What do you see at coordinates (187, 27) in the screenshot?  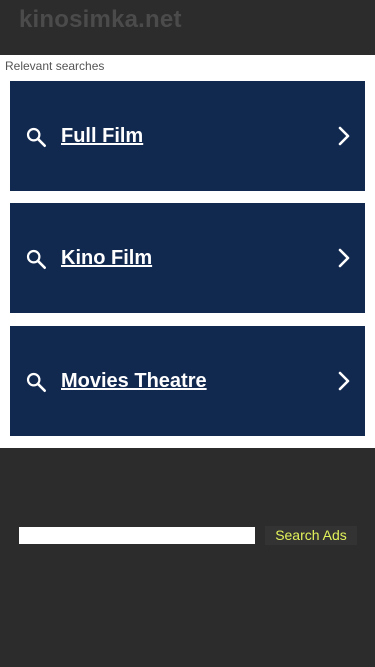 I see `site-header: kinosimka.net` at bounding box center [187, 27].